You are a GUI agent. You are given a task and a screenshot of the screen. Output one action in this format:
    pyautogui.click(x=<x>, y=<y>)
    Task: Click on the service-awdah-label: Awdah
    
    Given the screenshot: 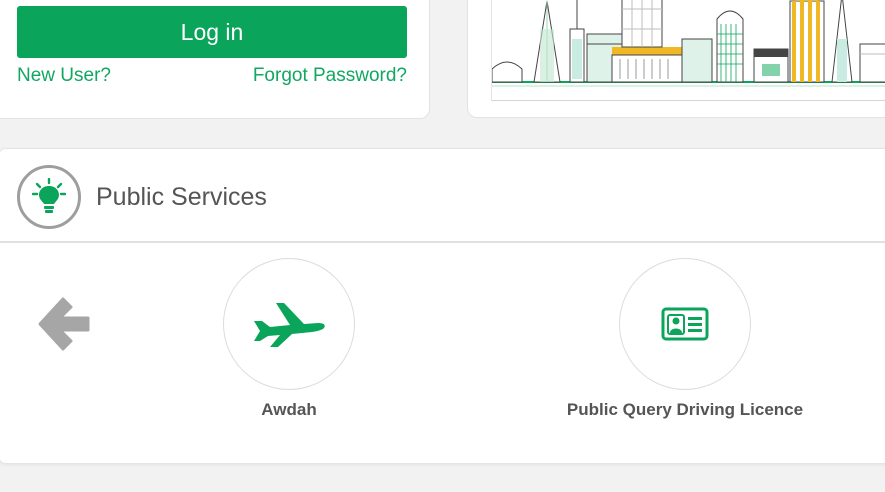 What is the action you would take?
    pyautogui.click(x=289, y=409)
    